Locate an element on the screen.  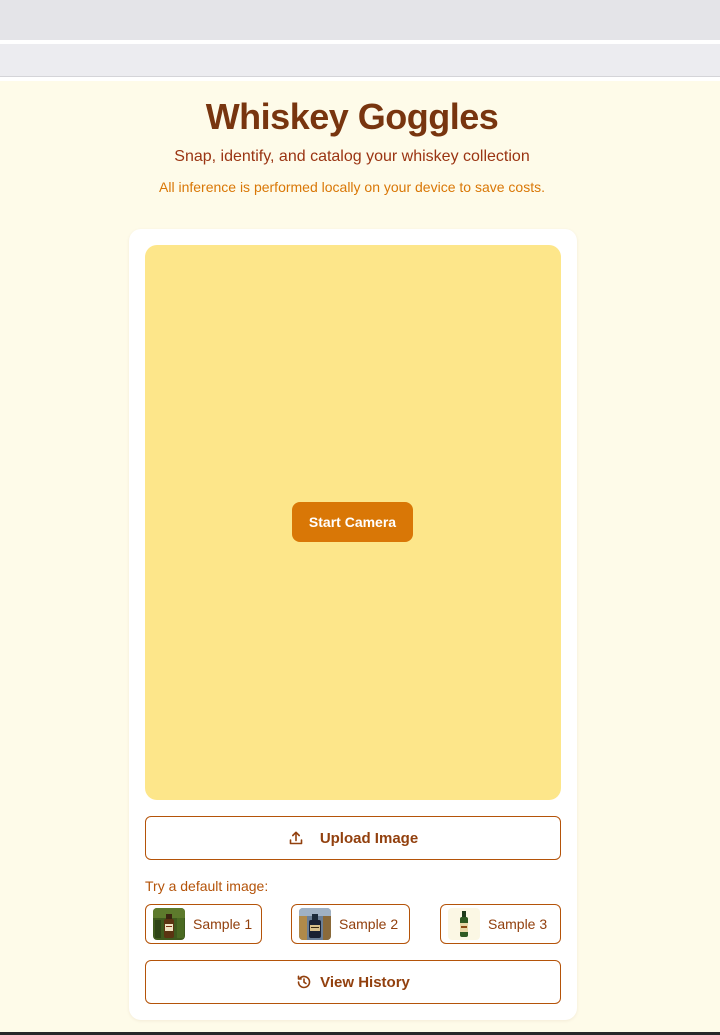
upload-icon is located at coordinates (296, 838).